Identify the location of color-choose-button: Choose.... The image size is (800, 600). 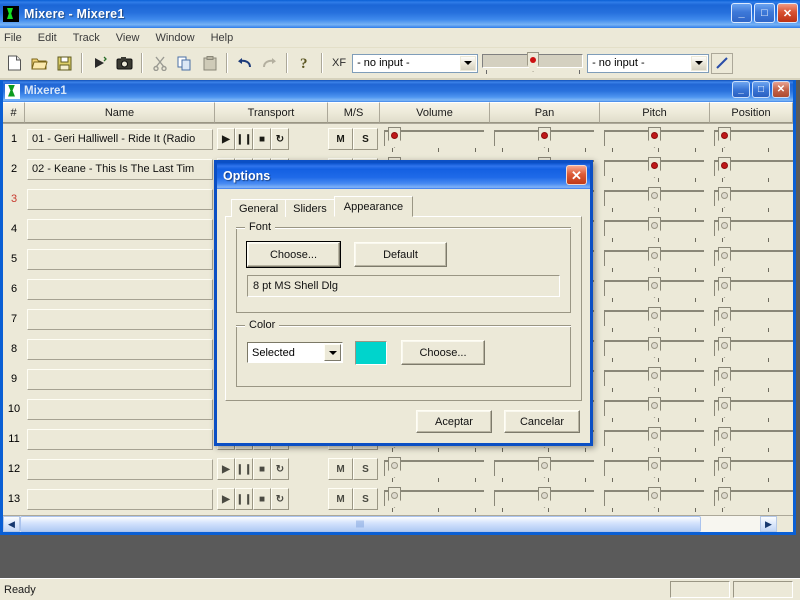
(443, 352).